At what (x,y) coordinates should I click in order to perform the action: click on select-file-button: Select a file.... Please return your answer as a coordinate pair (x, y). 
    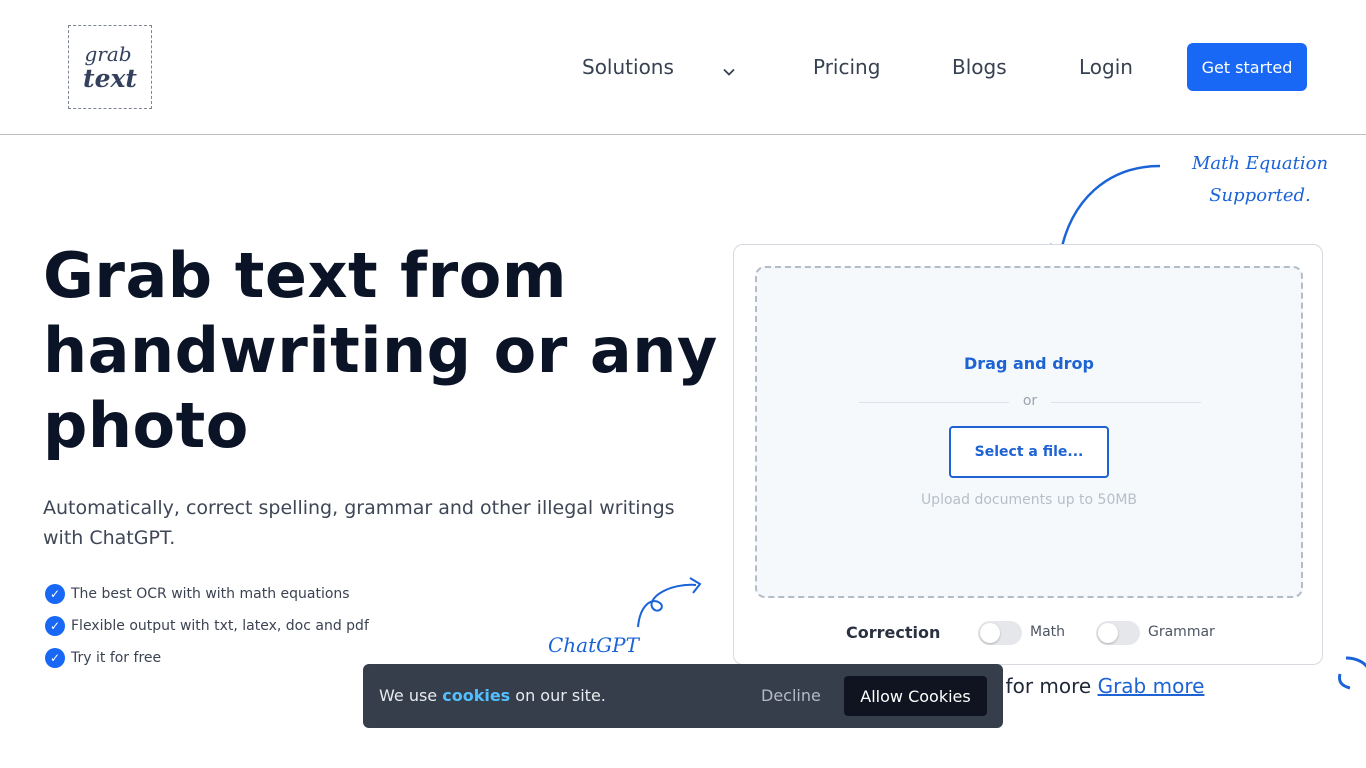
    Looking at the image, I should click on (1029, 452).